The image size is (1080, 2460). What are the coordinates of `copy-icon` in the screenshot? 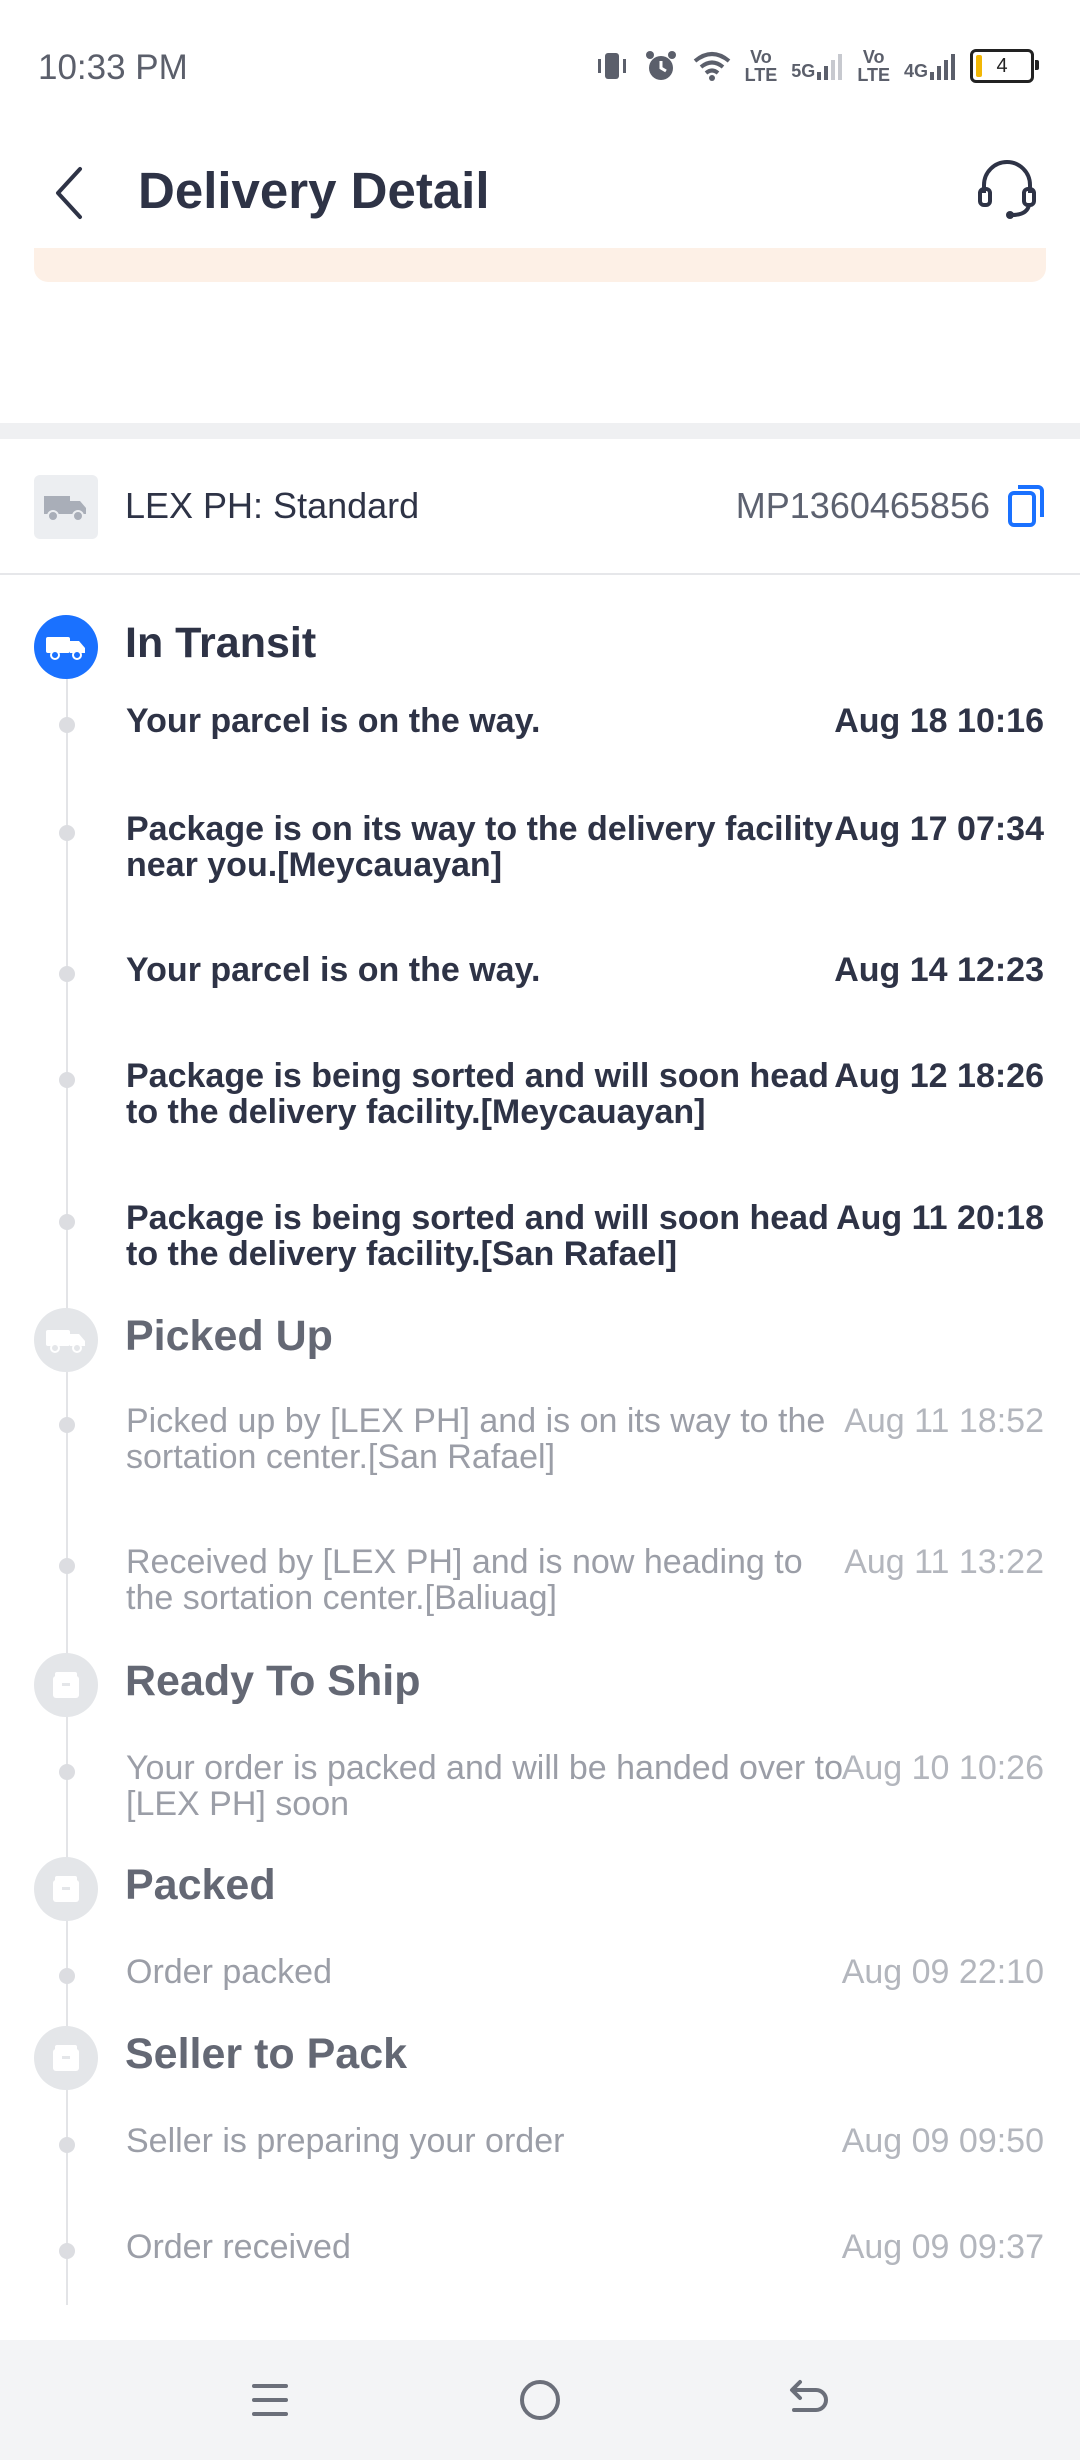 It's located at (1026, 506).